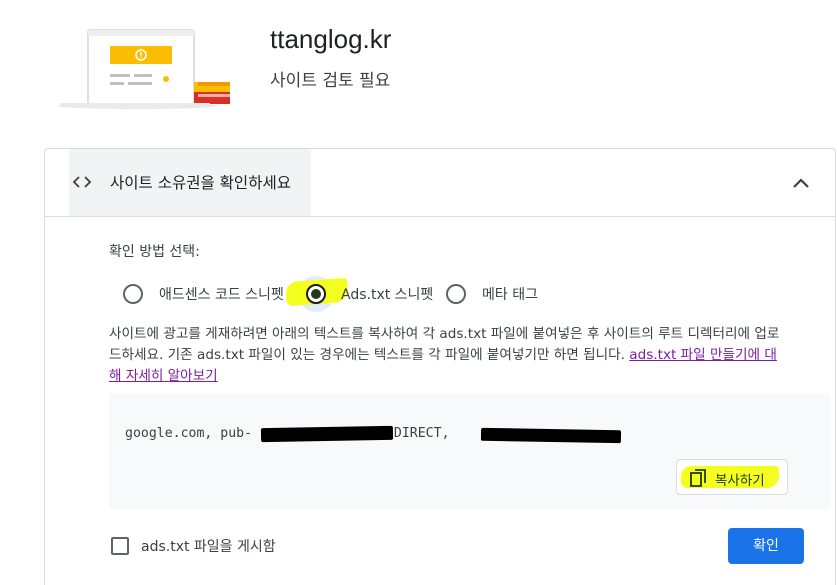  I want to click on site-domain: ttanglog.kr, so click(331, 39).